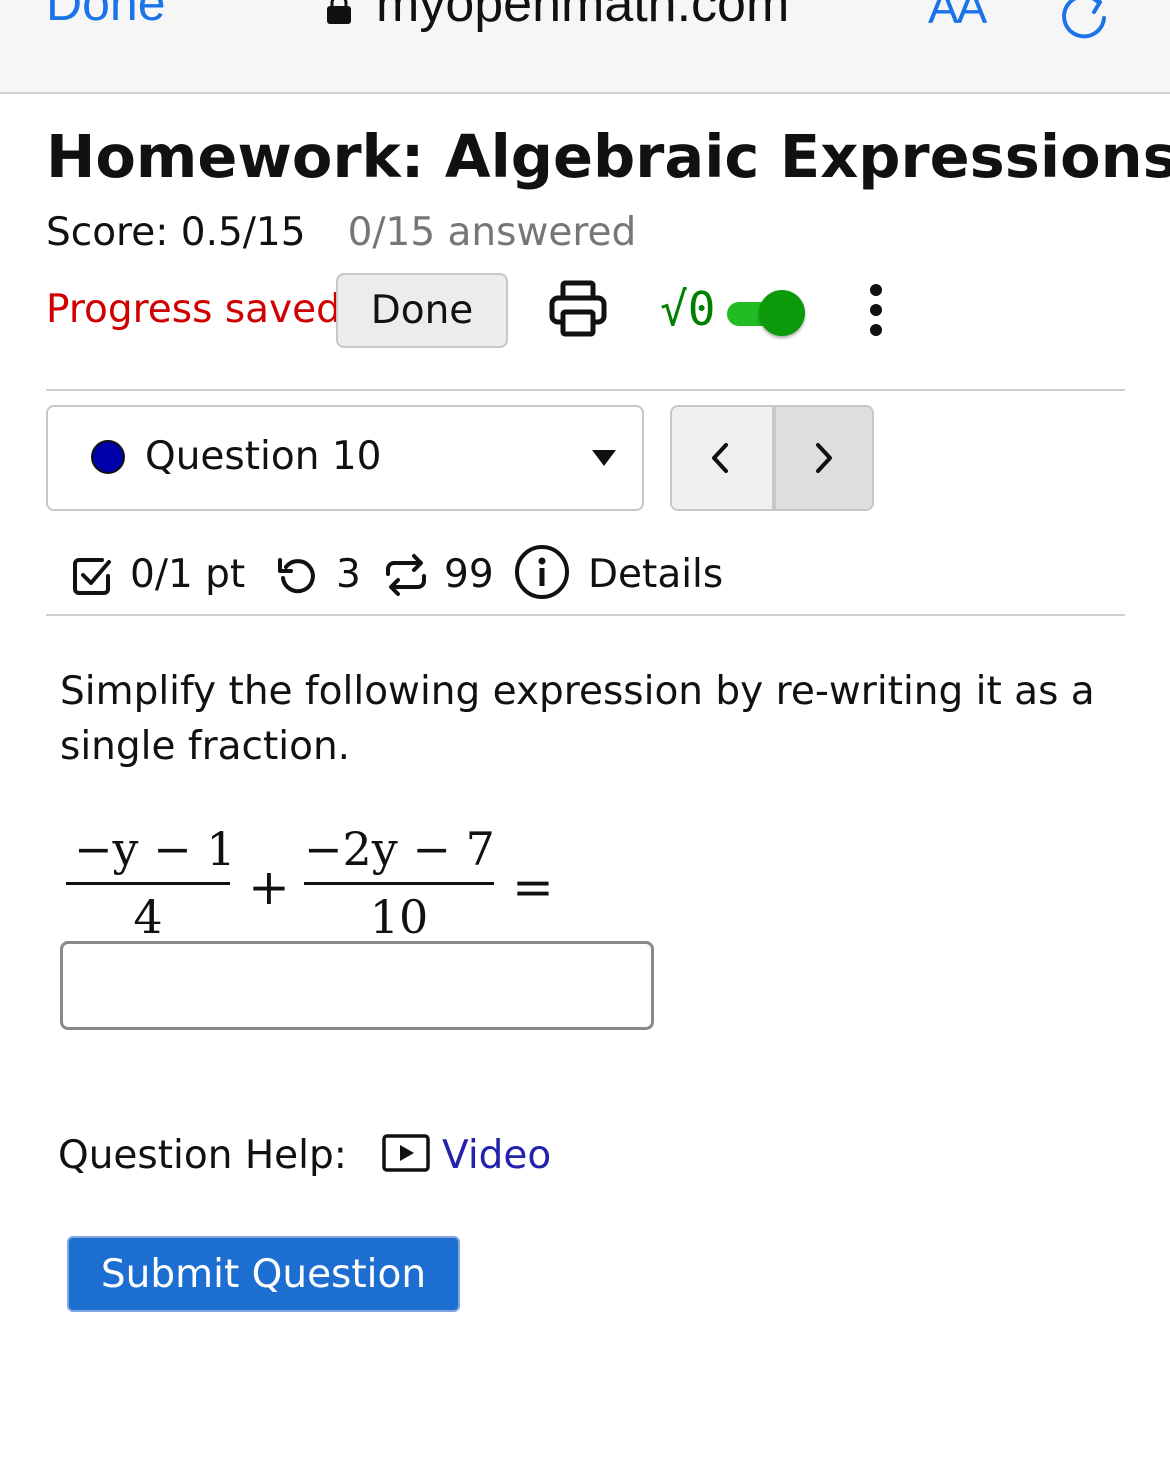 Image resolution: width=1170 pixels, height=1481 pixels. I want to click on chevron-right-icon, so click(824, 458).